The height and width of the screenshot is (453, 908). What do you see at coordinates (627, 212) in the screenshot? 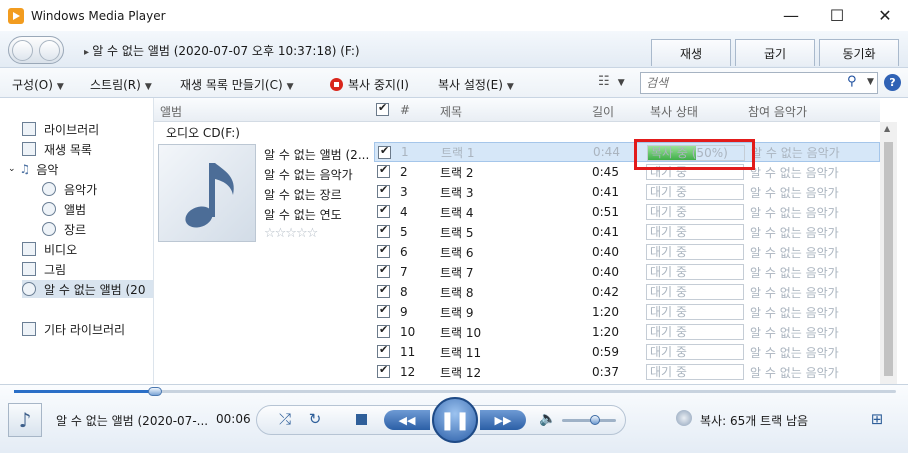
I see `table-row: 4 트랙 4 0:51 대기 중 알 수 없는 음악가` at bounding box center [627, 212].